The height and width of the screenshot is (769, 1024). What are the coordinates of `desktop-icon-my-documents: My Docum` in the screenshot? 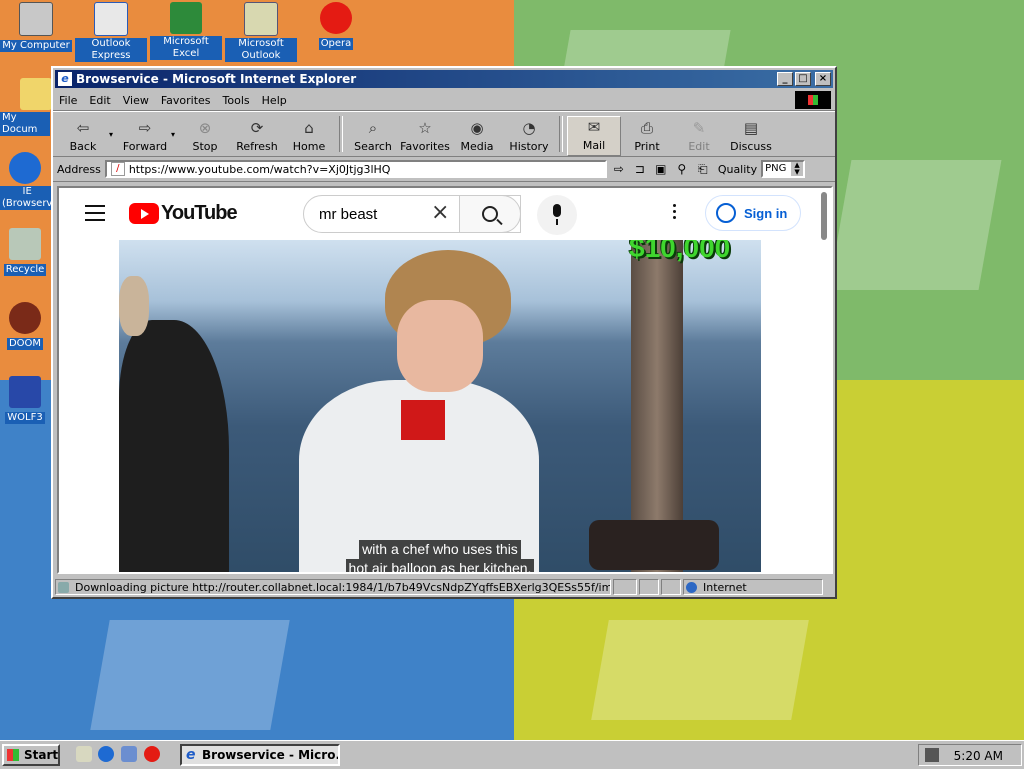 It's located at (26, 107).